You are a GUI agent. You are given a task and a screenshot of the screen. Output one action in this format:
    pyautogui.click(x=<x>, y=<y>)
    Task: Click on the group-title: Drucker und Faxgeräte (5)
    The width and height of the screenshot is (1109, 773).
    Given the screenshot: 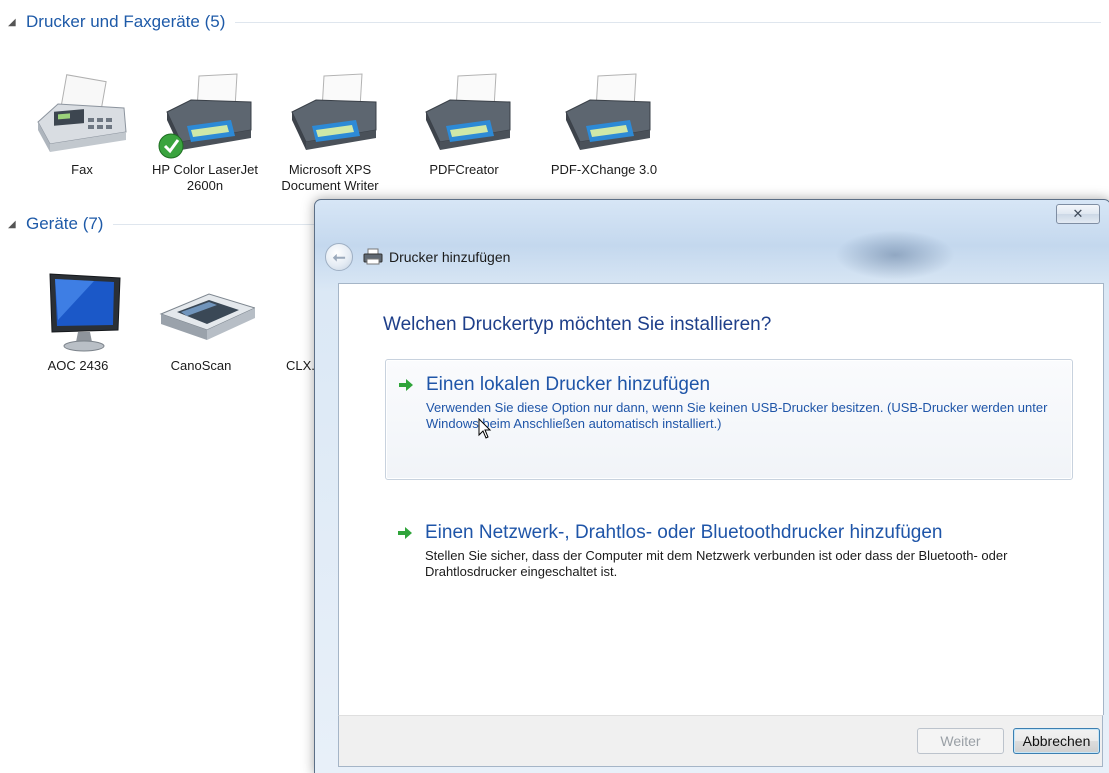 What is the action you would take?
    pyautogui.click(x=126, y=21)
    